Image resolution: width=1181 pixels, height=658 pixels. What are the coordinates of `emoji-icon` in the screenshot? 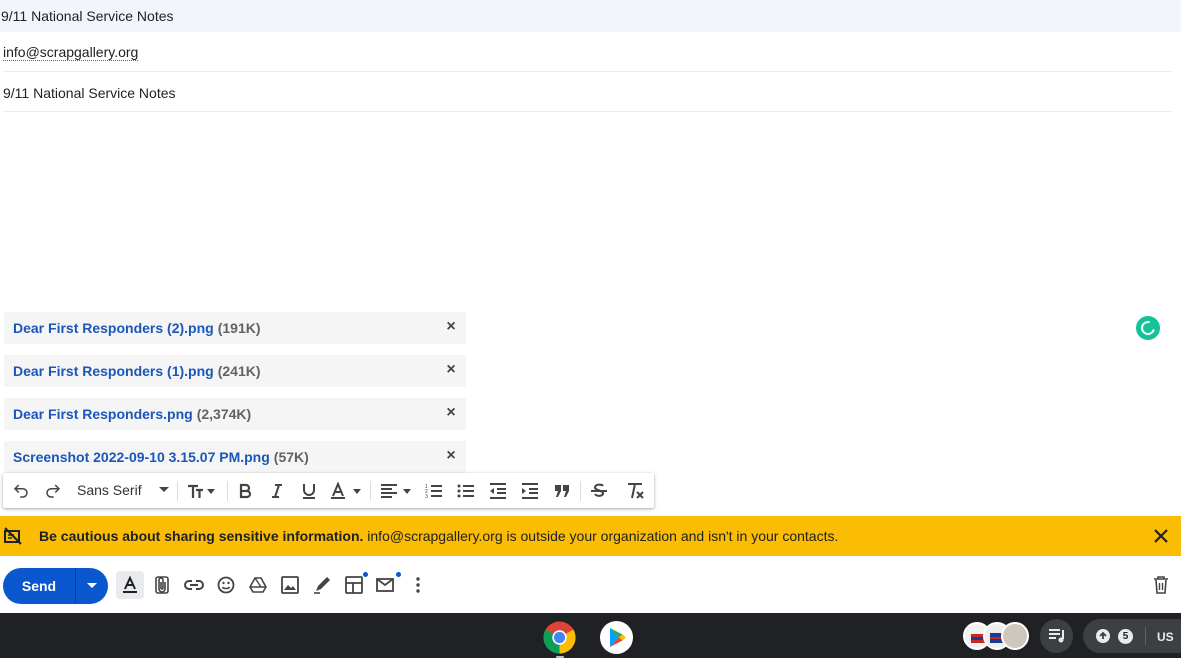 It's located at (226, 585).